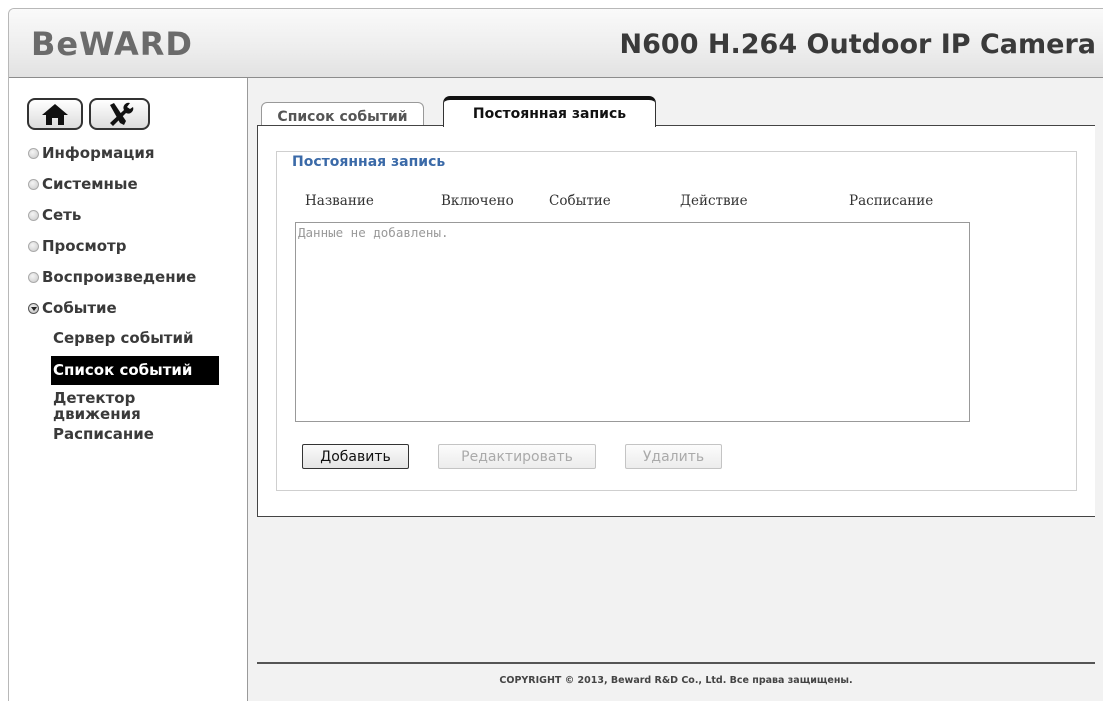 Image resolution: width=1103 pixels, height=701 pixels. I want to click on sidebar-item-label: Системные, so click(90, 184).